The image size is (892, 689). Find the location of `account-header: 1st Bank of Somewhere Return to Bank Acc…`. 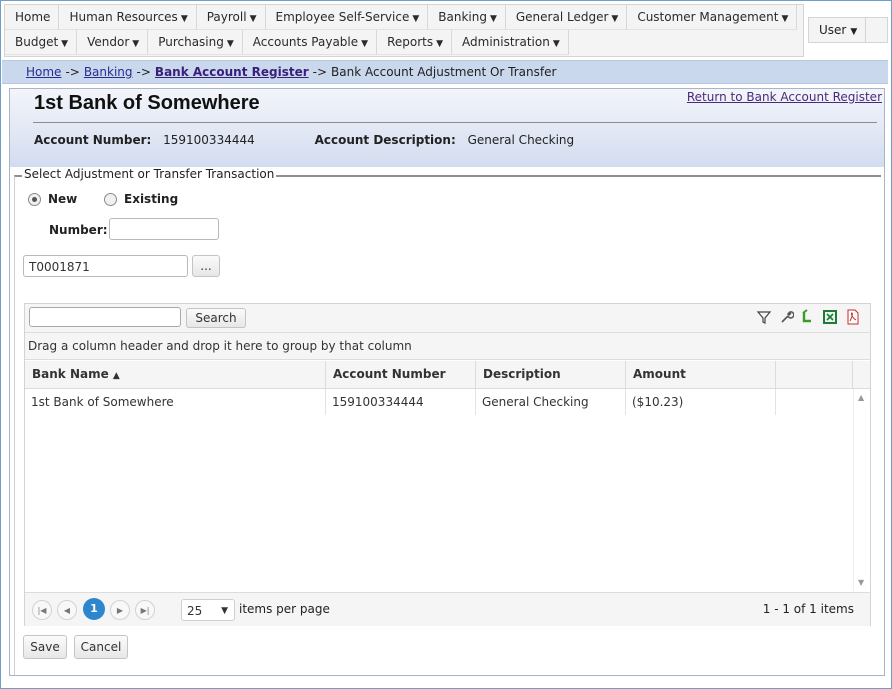

account-header: 1st Bank of Somewhere Return to Bank Acc… is located at coordinates (447, 128).